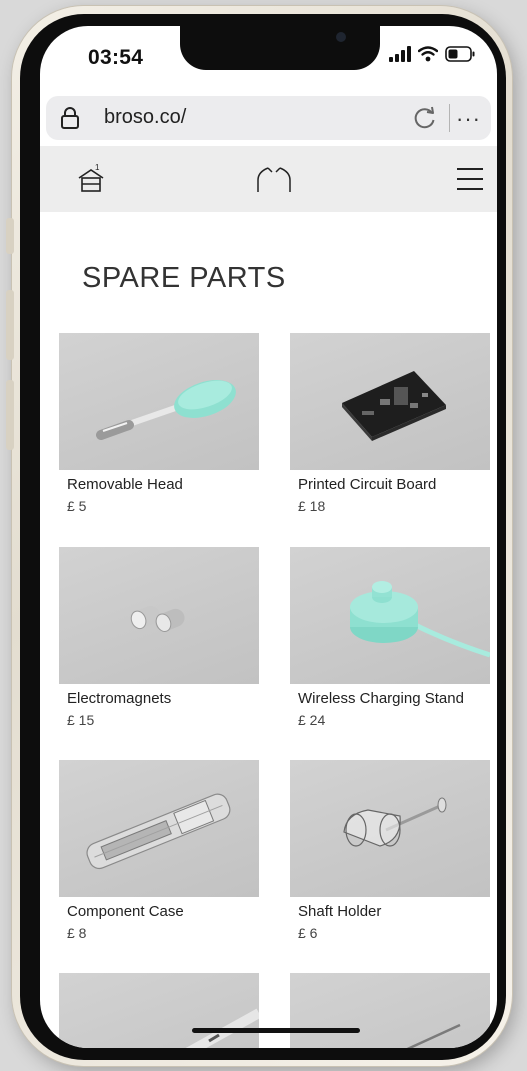 The width and height of the screenshot is (527, 1071). What do you see at coordinates (276, 1030) in the screenshot?
I see `home-indicator` at bounding box center [276, 1030].